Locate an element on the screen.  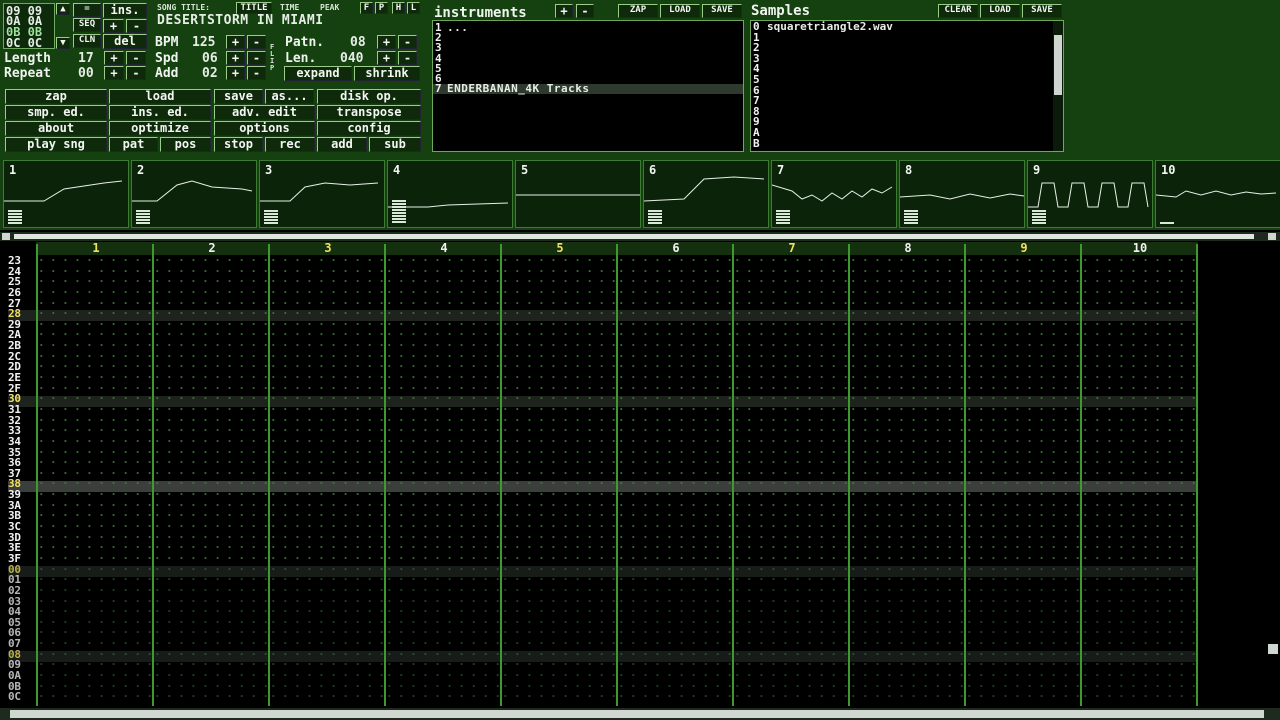
speed-plus-button: + is located at coordinates (235, 58).